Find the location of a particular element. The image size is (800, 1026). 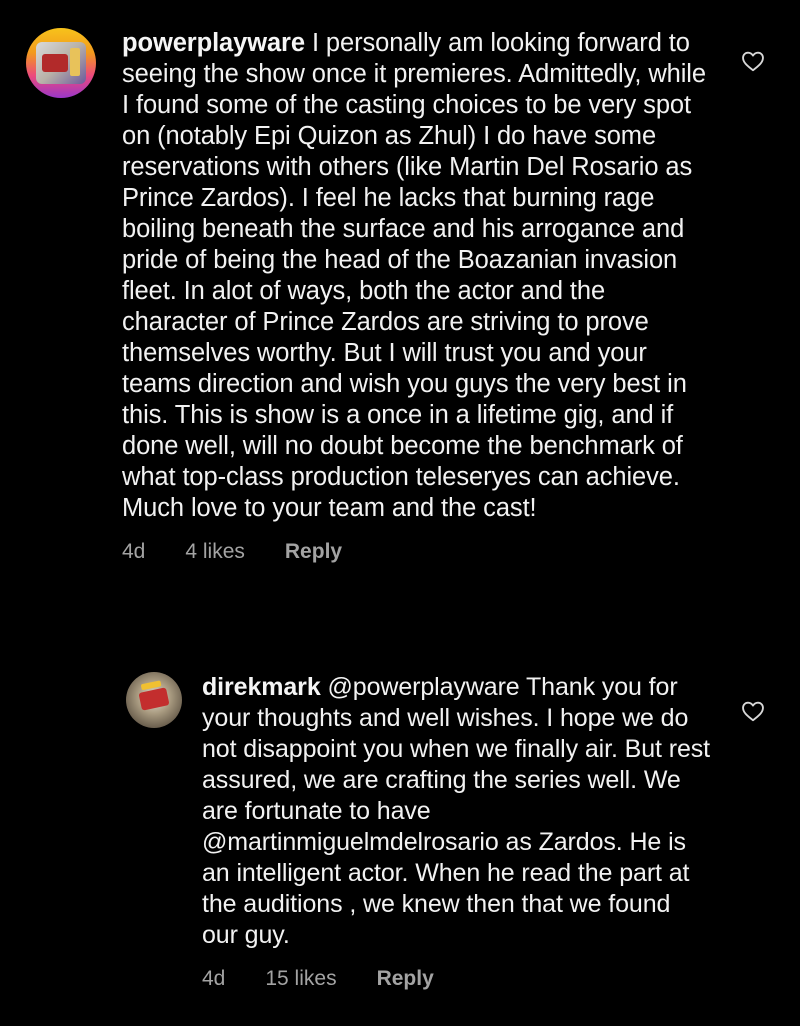

comment-meta: 4d 15 likes Reply is located at coordinates (457, 979).